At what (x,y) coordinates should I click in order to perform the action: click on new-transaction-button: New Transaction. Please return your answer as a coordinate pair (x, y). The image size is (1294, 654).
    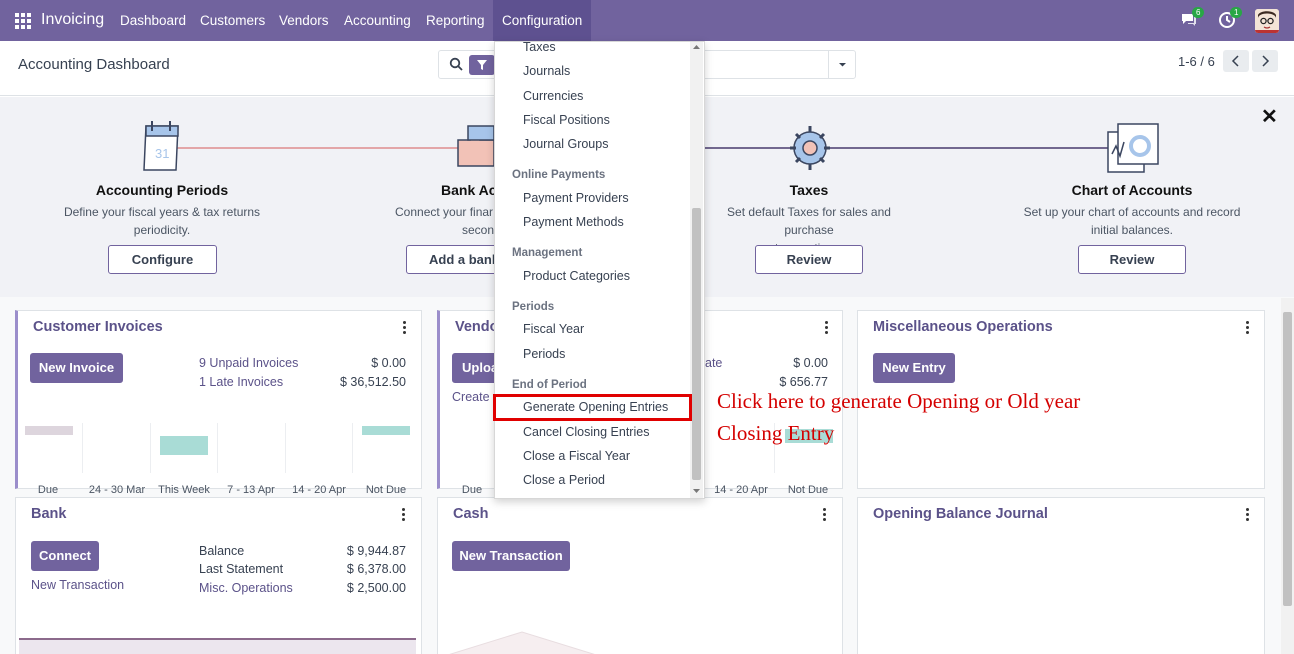
    Looking at the image, I should click on (511, 556).